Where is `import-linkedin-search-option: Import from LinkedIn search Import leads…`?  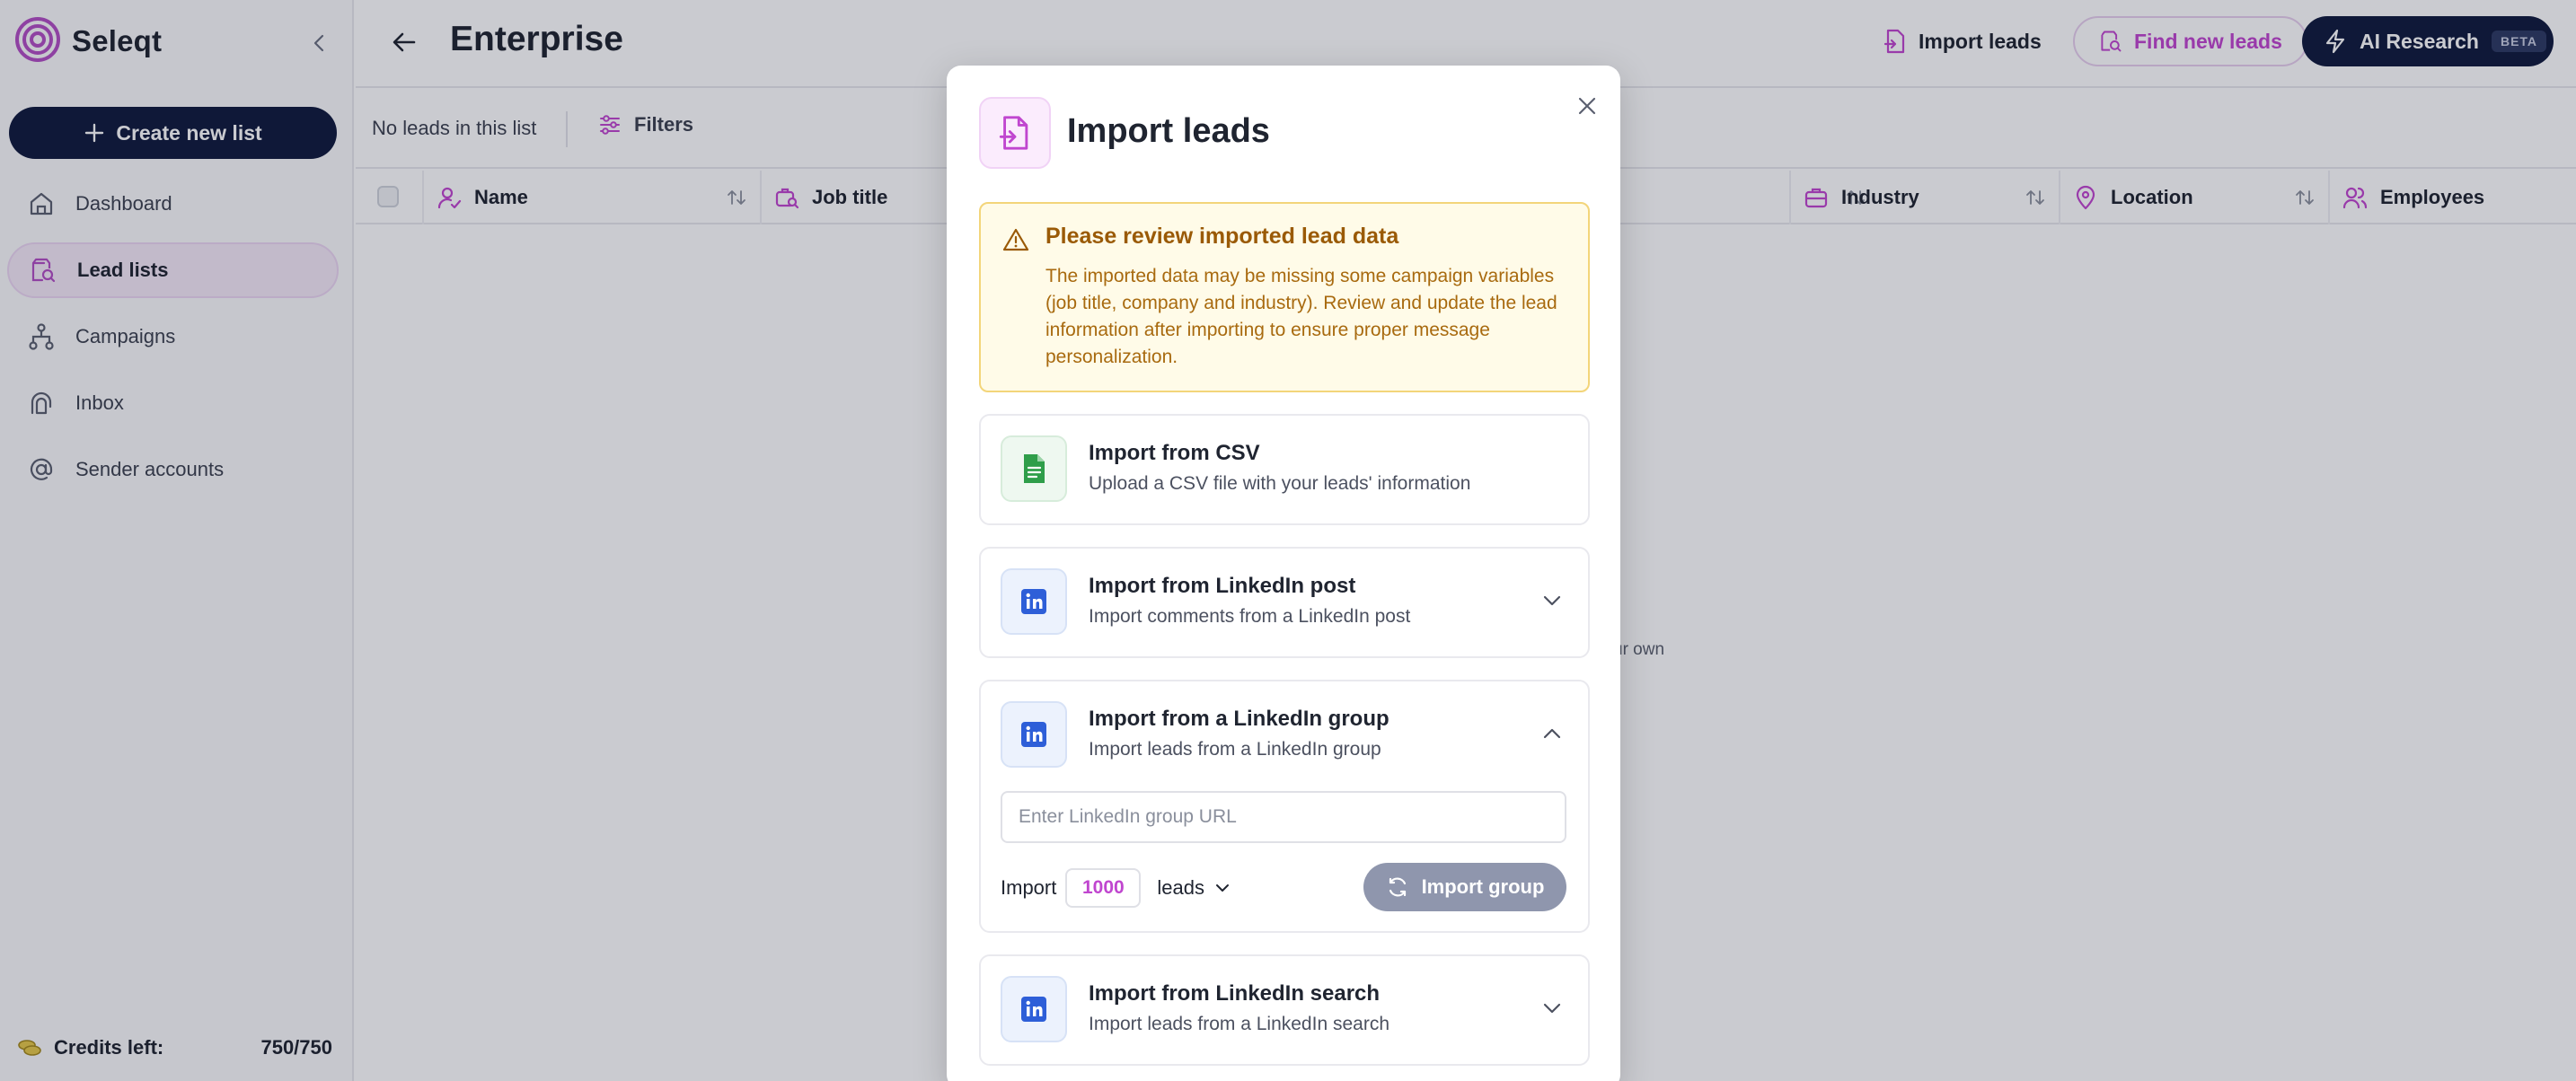 import-linkedin-search-option: Import from LinkedIn search Import leads… is located at coordinates (1284, 1010).